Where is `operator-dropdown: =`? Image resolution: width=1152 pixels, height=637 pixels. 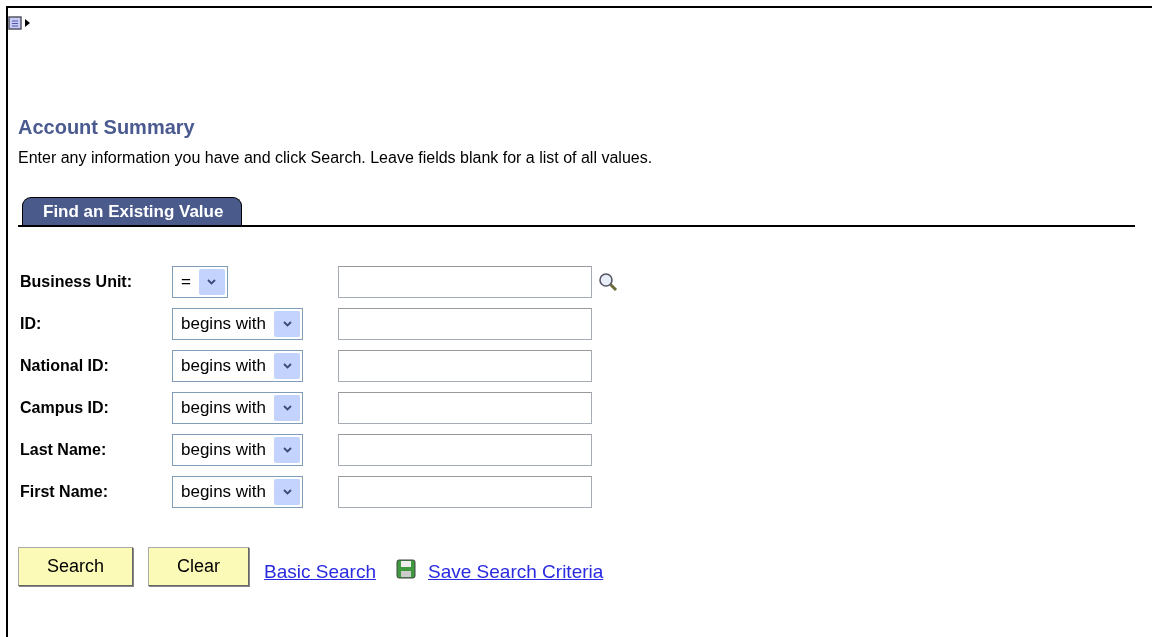 operator-dropdown: = is located at coordinates (200, 282).